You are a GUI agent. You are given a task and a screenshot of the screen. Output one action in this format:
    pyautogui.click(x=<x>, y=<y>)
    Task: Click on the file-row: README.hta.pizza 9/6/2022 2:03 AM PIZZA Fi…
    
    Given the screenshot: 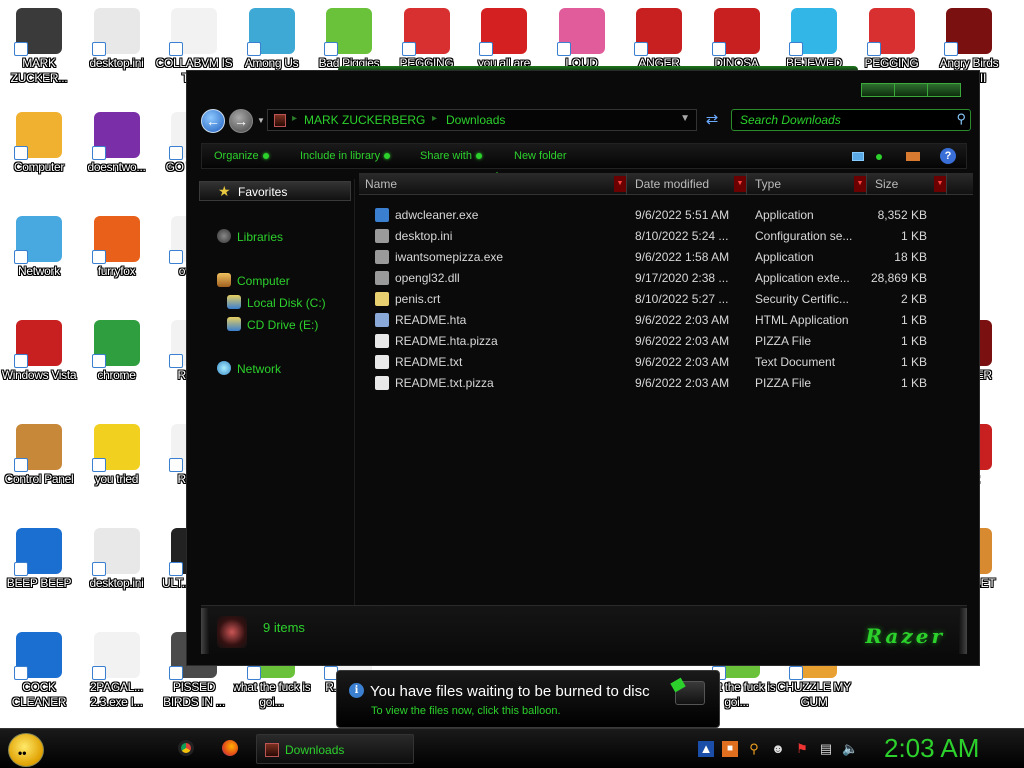 What is the action you would take?
    pyautogui.click(x=663, y=341)
    